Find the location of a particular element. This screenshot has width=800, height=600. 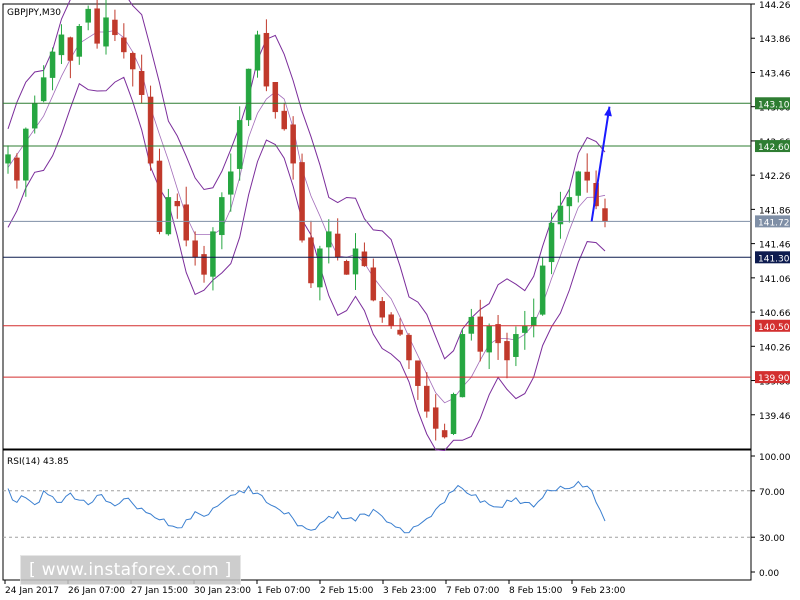

price-tick-label-9: 140.66 is located at coordinates (775, 314).